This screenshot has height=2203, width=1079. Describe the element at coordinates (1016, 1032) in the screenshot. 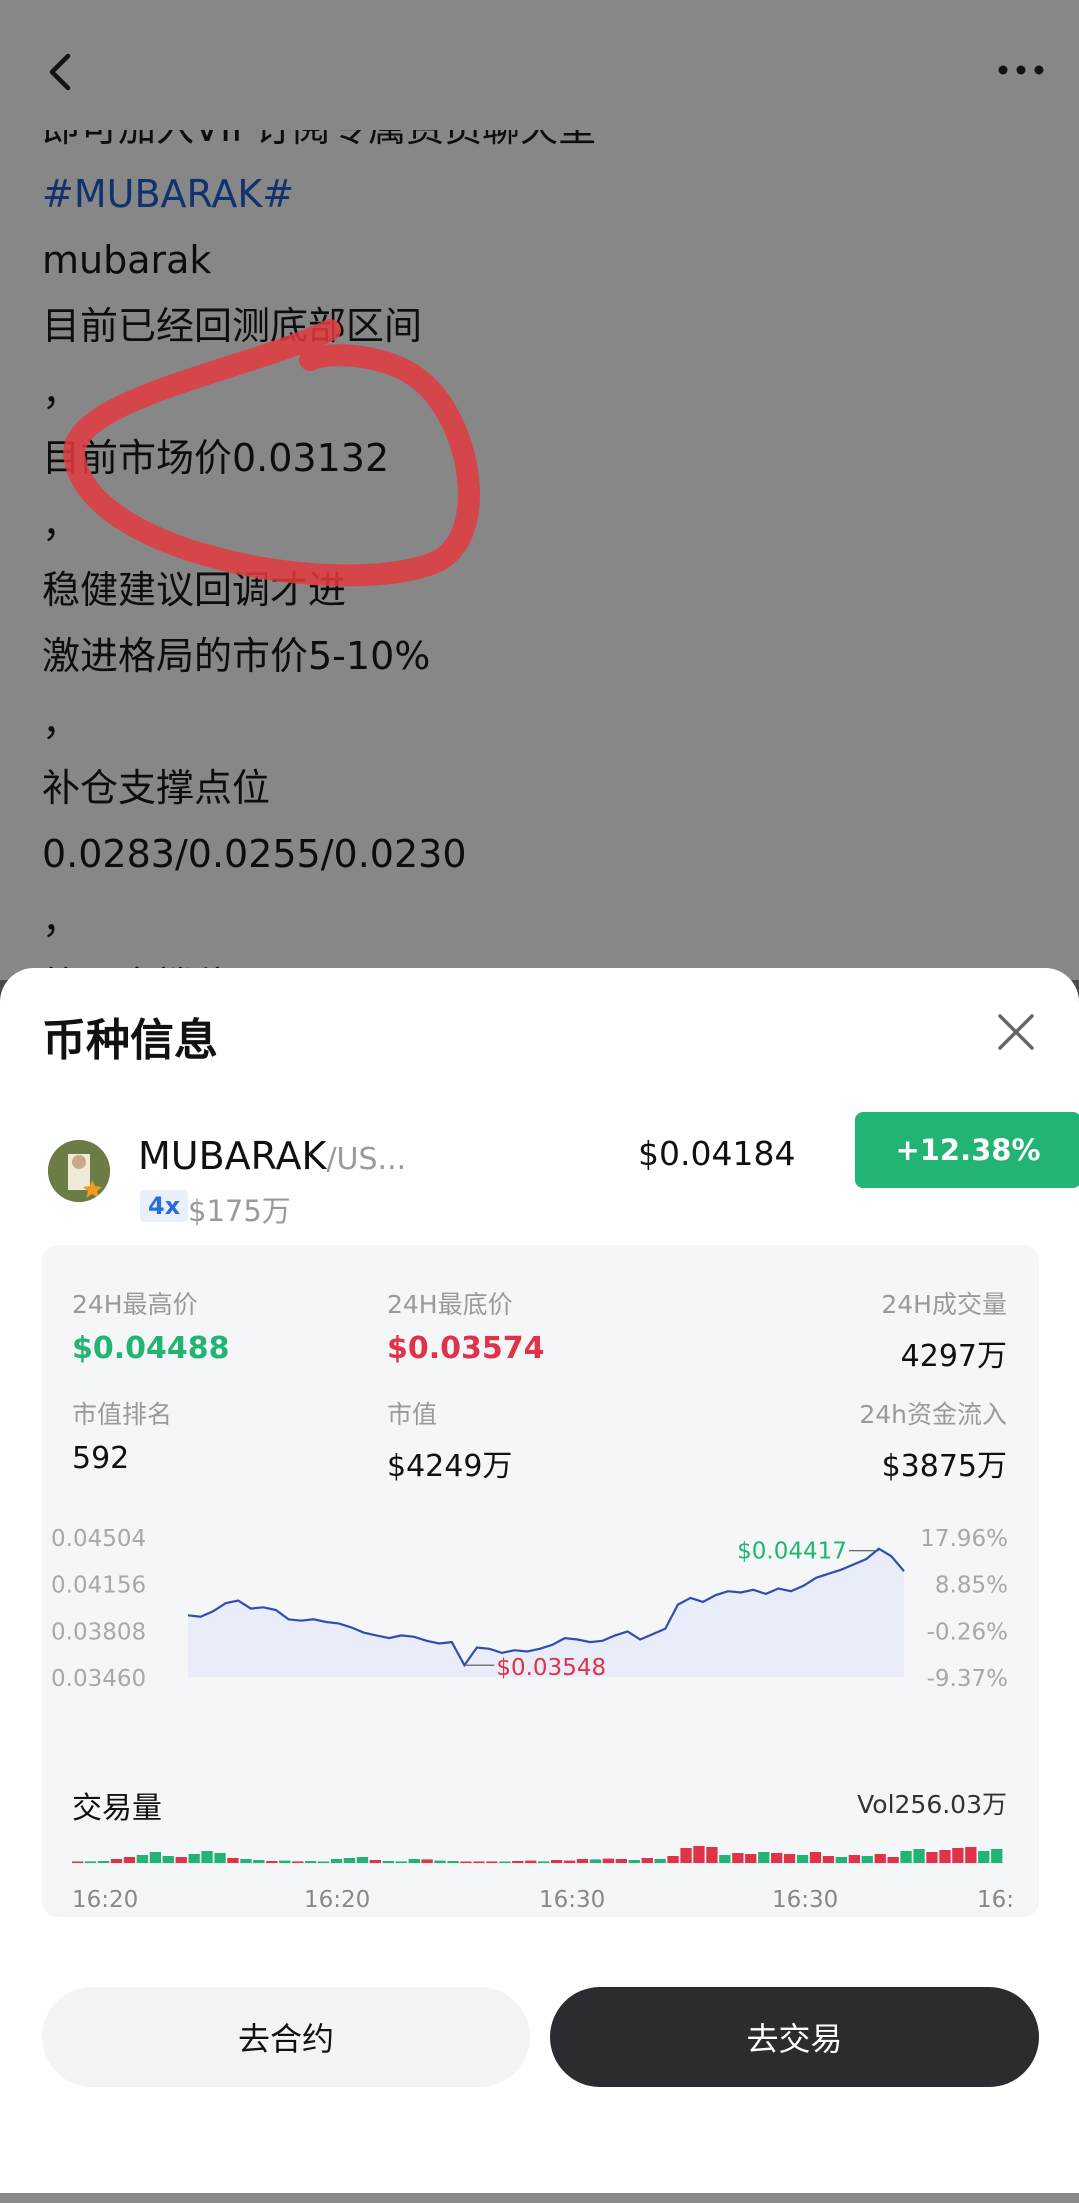

I see `close-icon` at that location.